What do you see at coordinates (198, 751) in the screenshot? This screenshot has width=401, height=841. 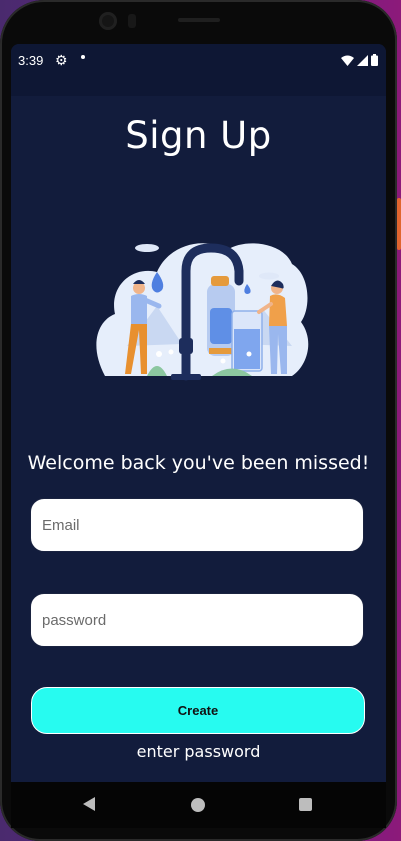 I see `password-hint-text: enter password` at bounding box center [198, 751].